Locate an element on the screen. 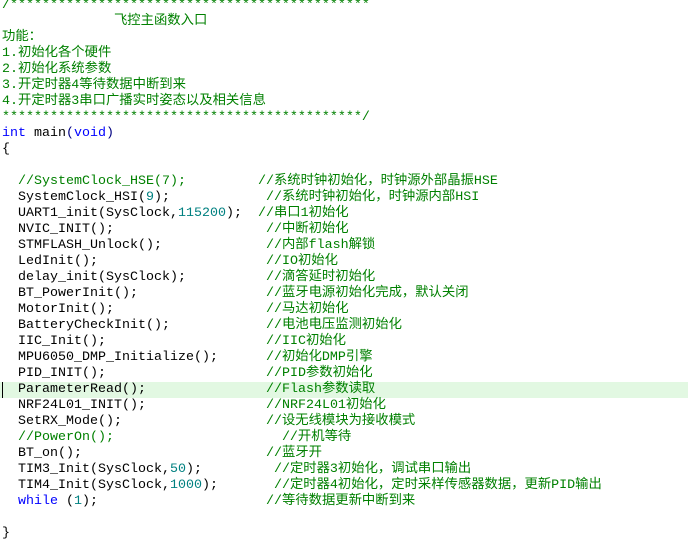 This screenshot has width=688, height=548. code-line: NVIC_INIT(); //中断初始化 is located at coordinates (344, 230).